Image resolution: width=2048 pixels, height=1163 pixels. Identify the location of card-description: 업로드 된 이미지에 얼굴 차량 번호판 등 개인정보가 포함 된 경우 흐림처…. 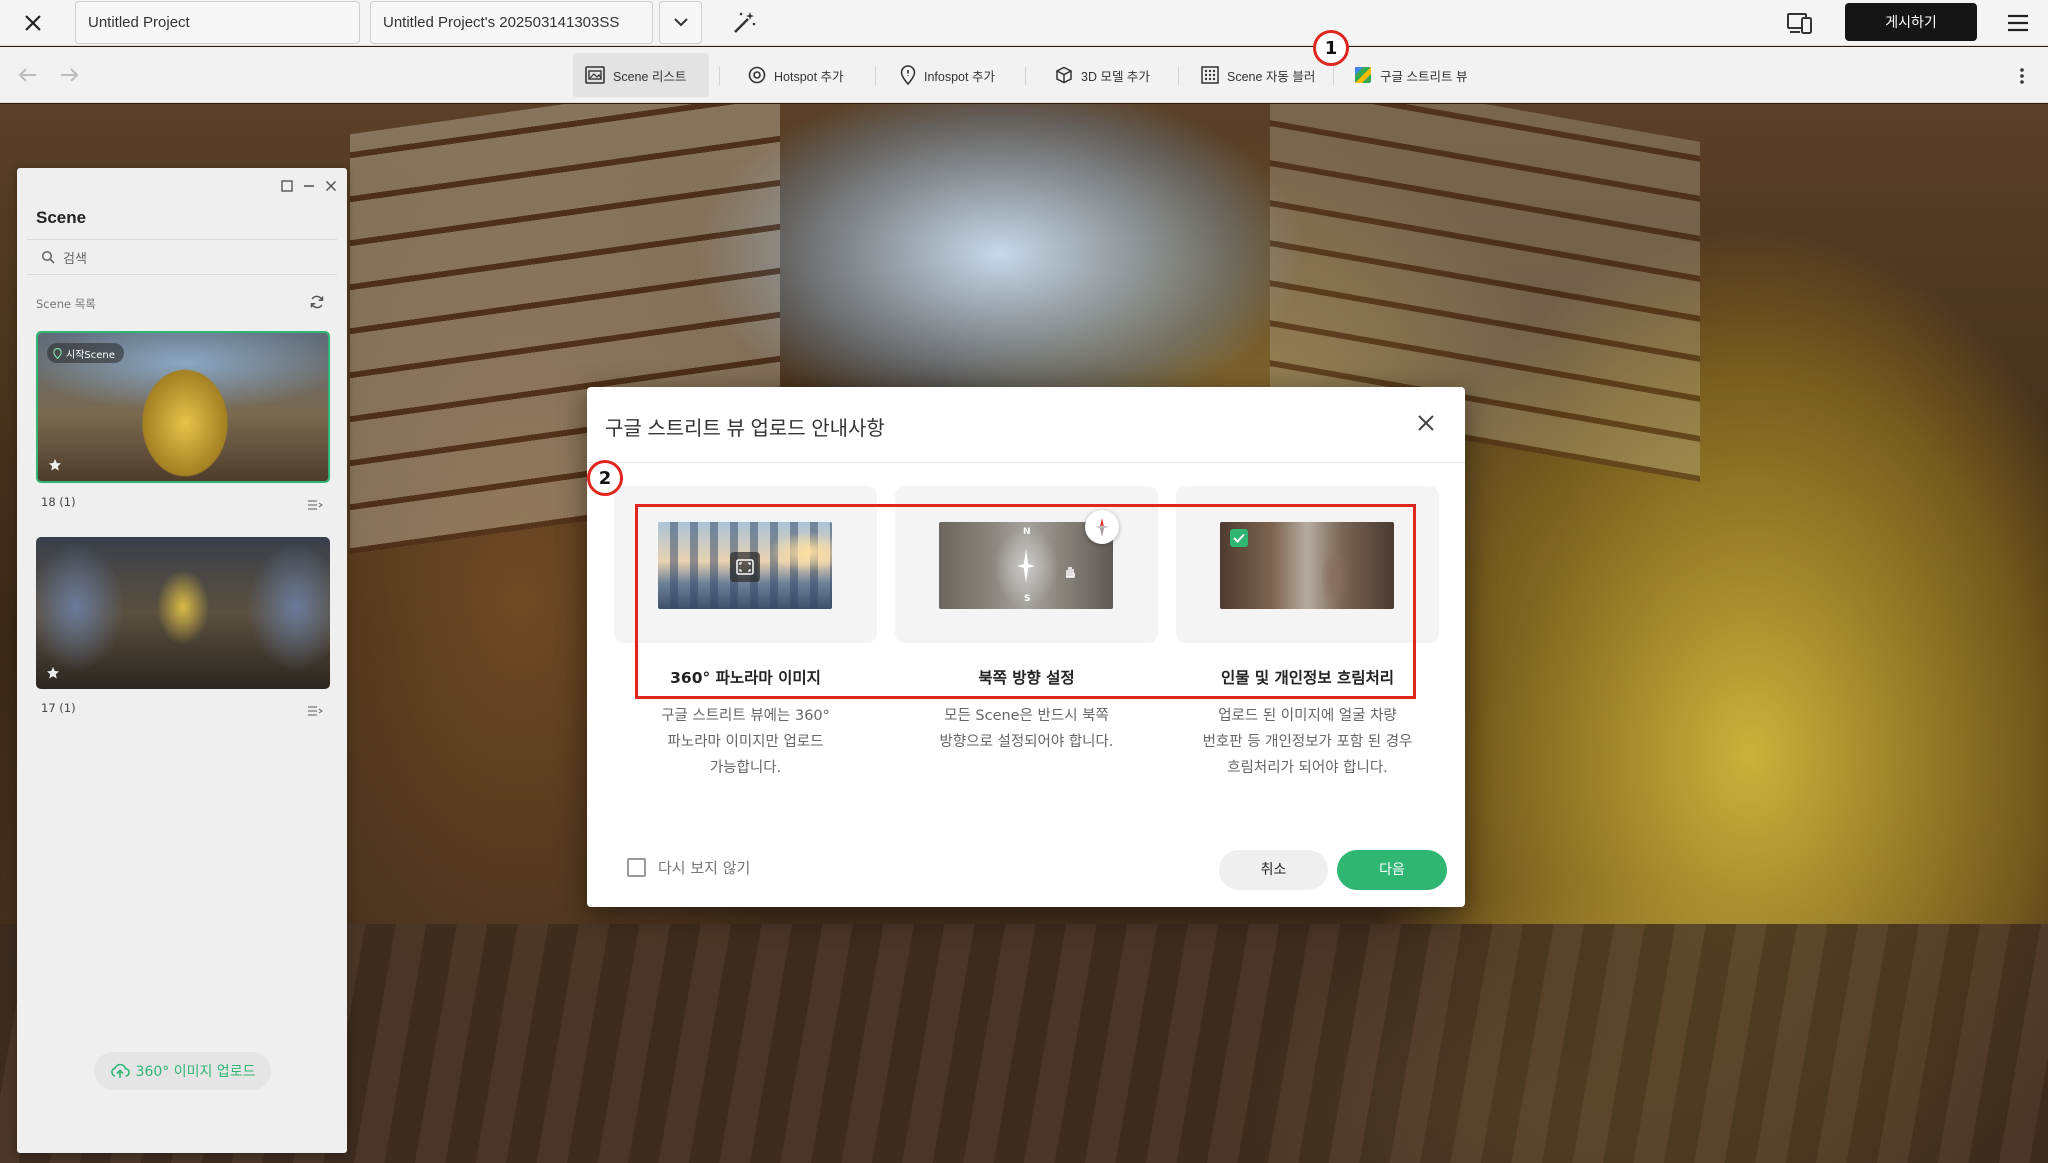
(1307, 742).